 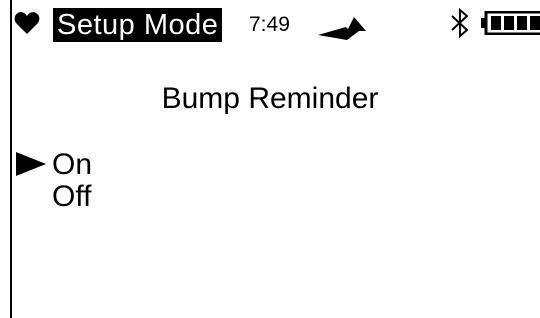 What do you see at coordinates (11, 159) in the screenshot?
I see `screen-left-border` at bounding box center [11, 159].